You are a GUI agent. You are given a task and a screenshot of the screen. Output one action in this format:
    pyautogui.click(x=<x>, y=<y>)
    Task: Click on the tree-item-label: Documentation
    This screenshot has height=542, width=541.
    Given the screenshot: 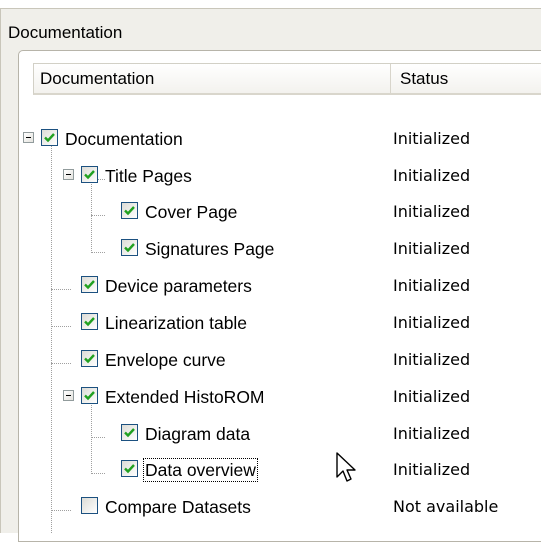 What is the action you would take?
    pyautogui.click(x=124, y=139)
    